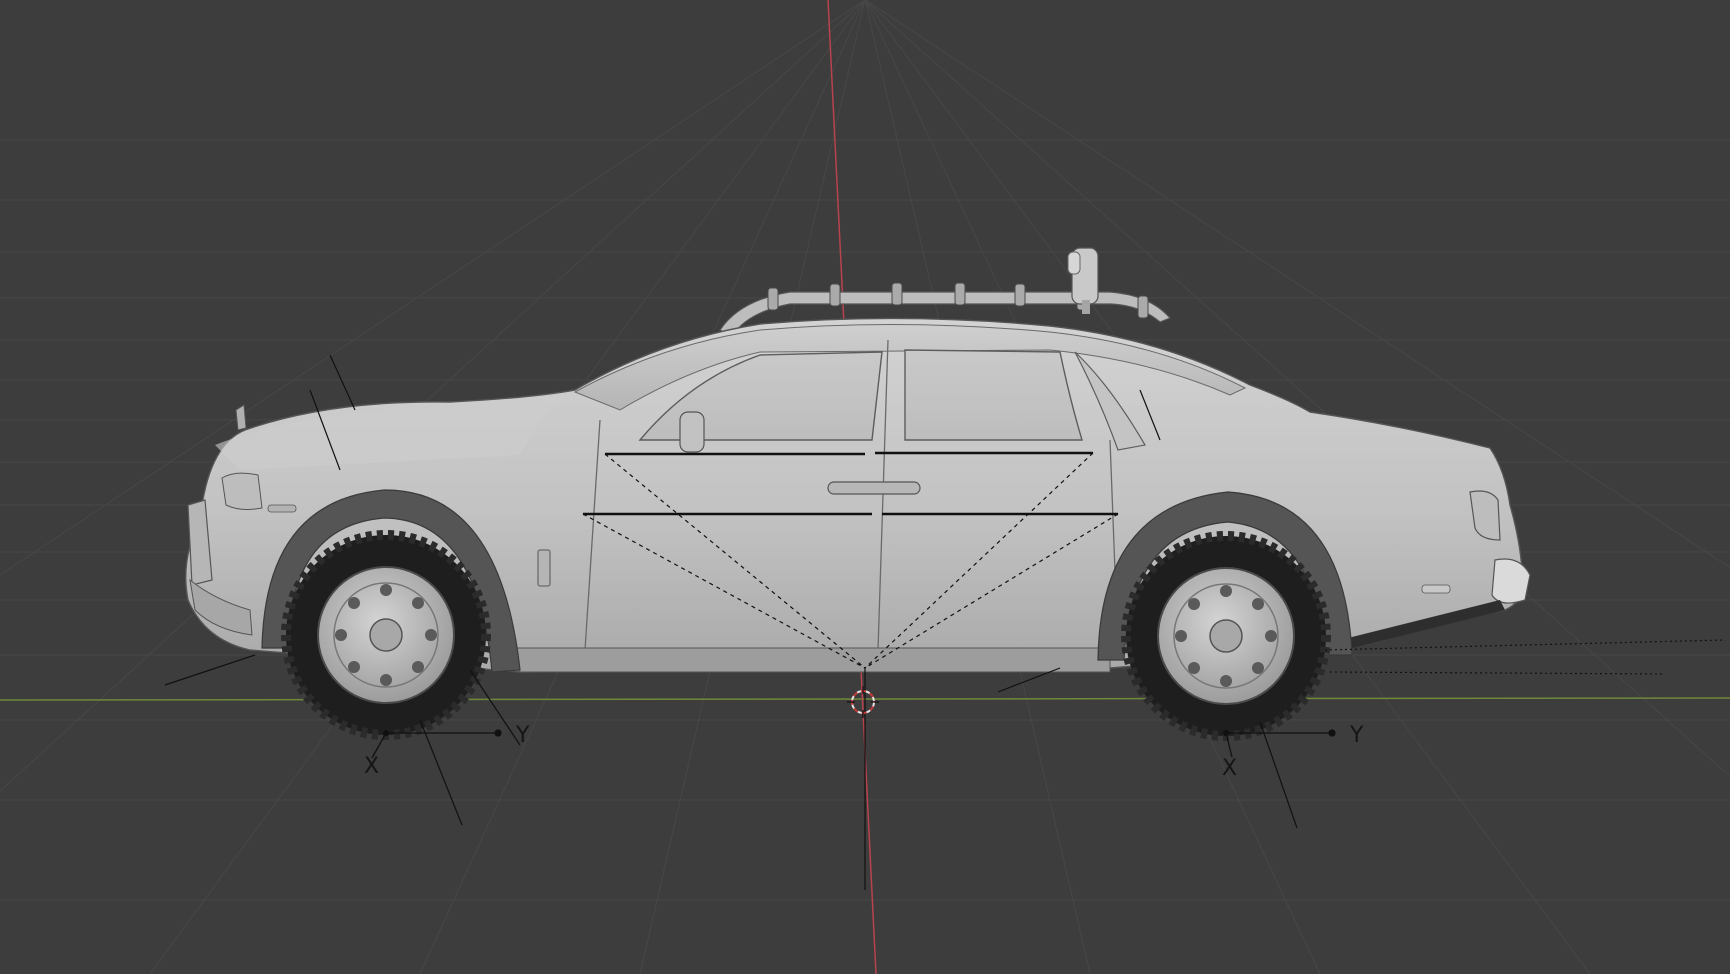 This screenshot has width=1730, height=974. Describe the element at coordinates (371, 766) in the screenshot. I see `front-gizmo-x-label: X` at that location.